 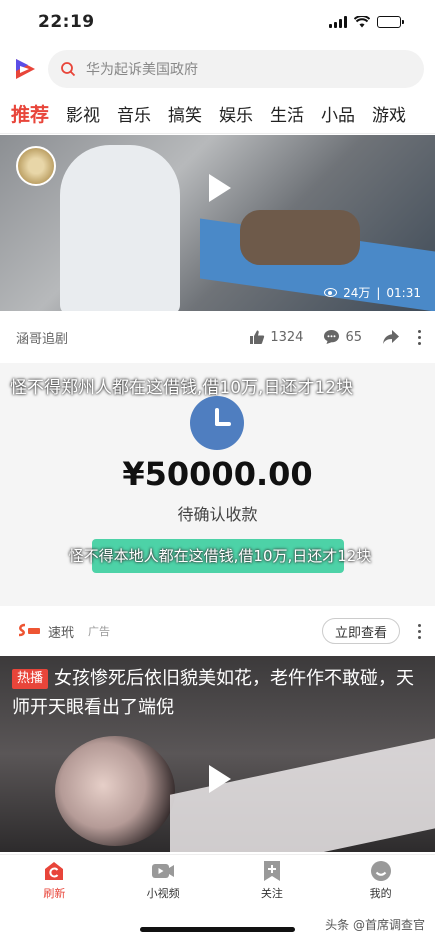 What do you see at coordinates (29, 631) in the screenshot?
I see `brand-logo-icon` at bounding box center [29, 631].